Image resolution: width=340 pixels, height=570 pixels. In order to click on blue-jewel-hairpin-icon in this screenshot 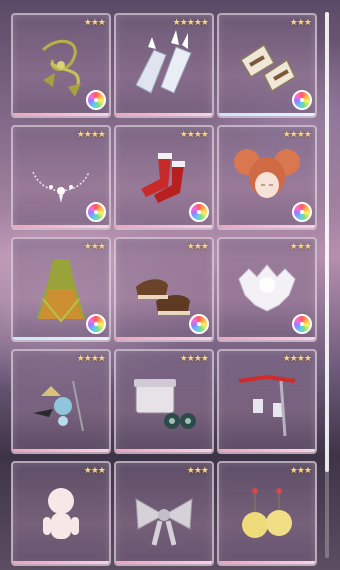, I will do `click(58, 406)`.